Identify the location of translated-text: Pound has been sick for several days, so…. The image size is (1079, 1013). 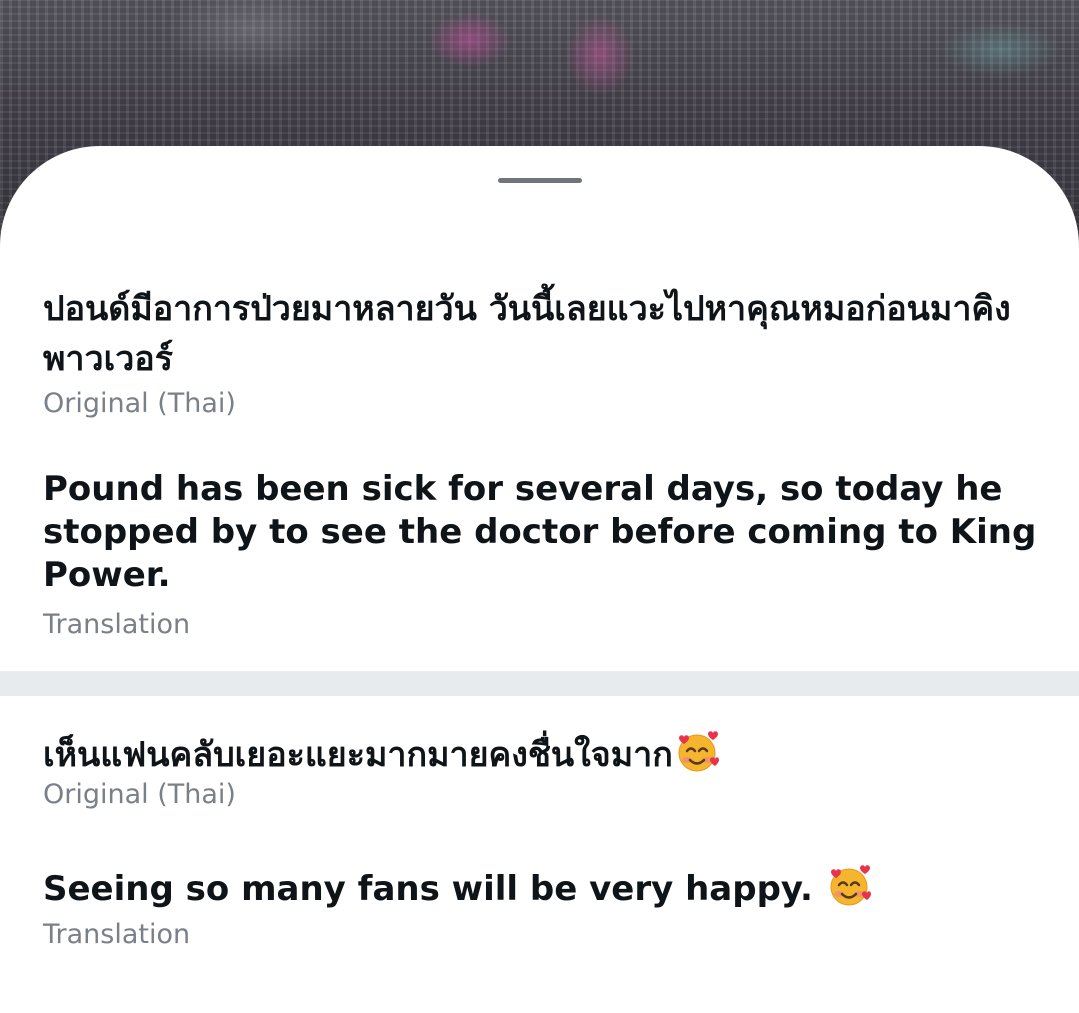
(540, 532).